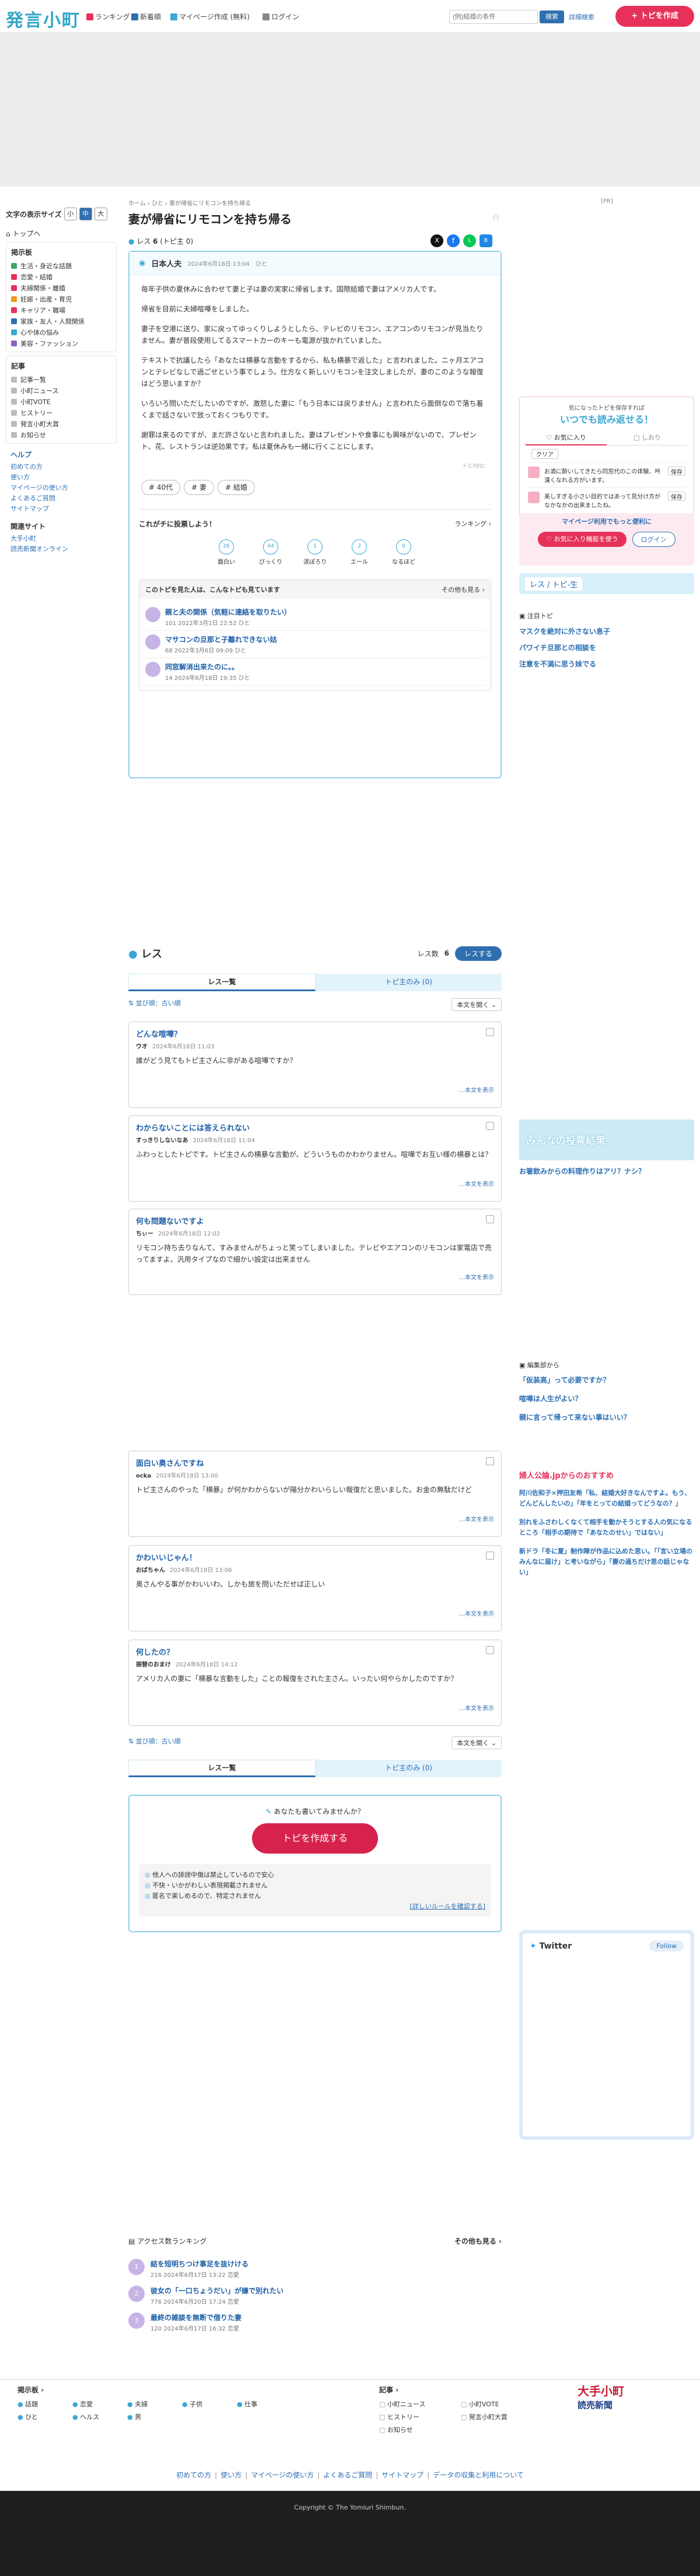  I want to click on search-input, so click(494, 17).